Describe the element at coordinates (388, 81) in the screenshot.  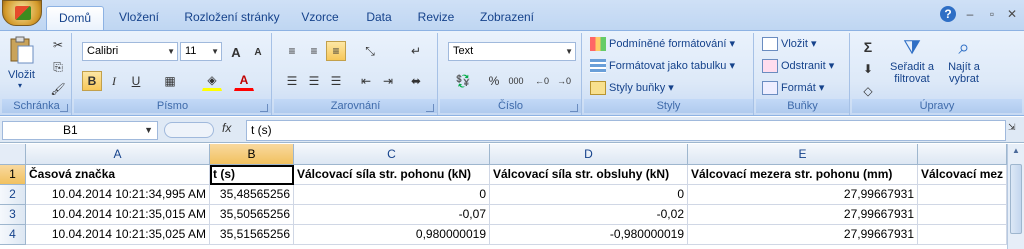
I see `increase-indent-icon: ⇥` at that location.